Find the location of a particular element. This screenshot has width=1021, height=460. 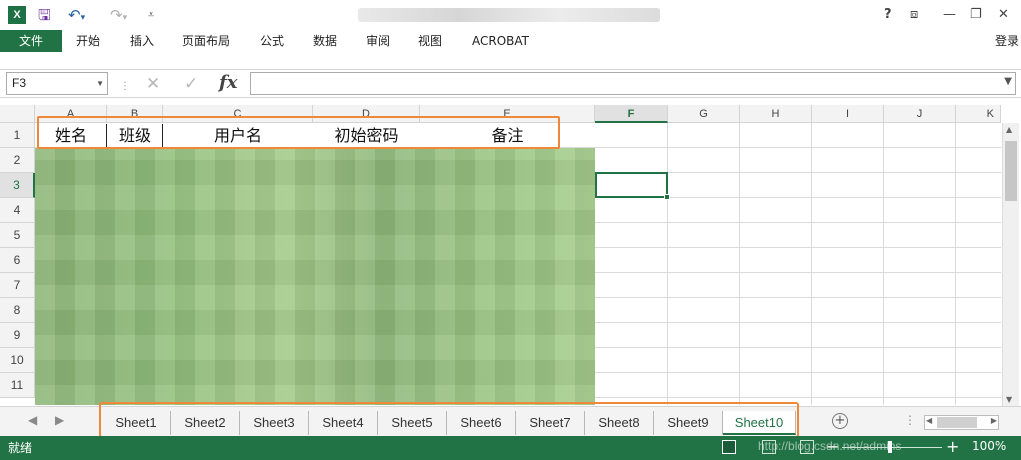

ribbon-display-icon: ⧈ is located at coordinates (914, 15).